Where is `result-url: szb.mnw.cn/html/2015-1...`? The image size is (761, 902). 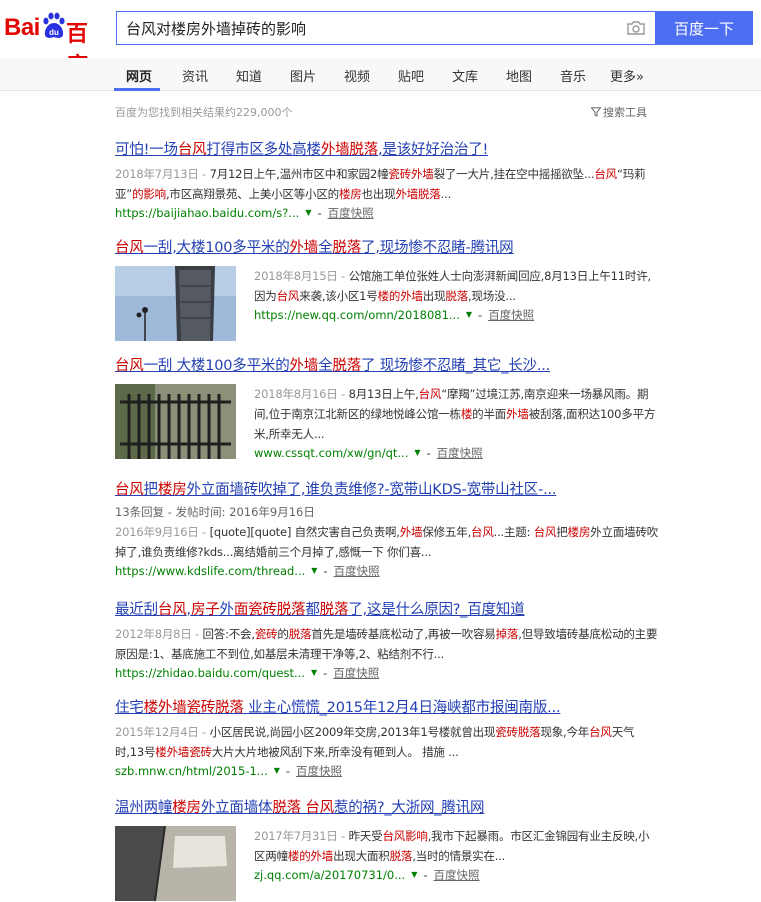
result-url: szb.mnw.cn/html/2015-1... is located at coordinates (191, 771).